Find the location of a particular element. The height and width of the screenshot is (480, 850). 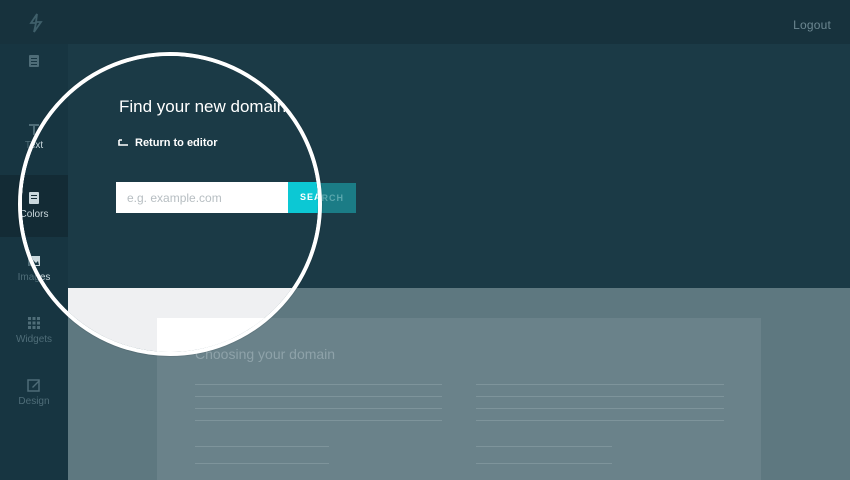

top-bar: Logout is located at coordinates (425, 22).